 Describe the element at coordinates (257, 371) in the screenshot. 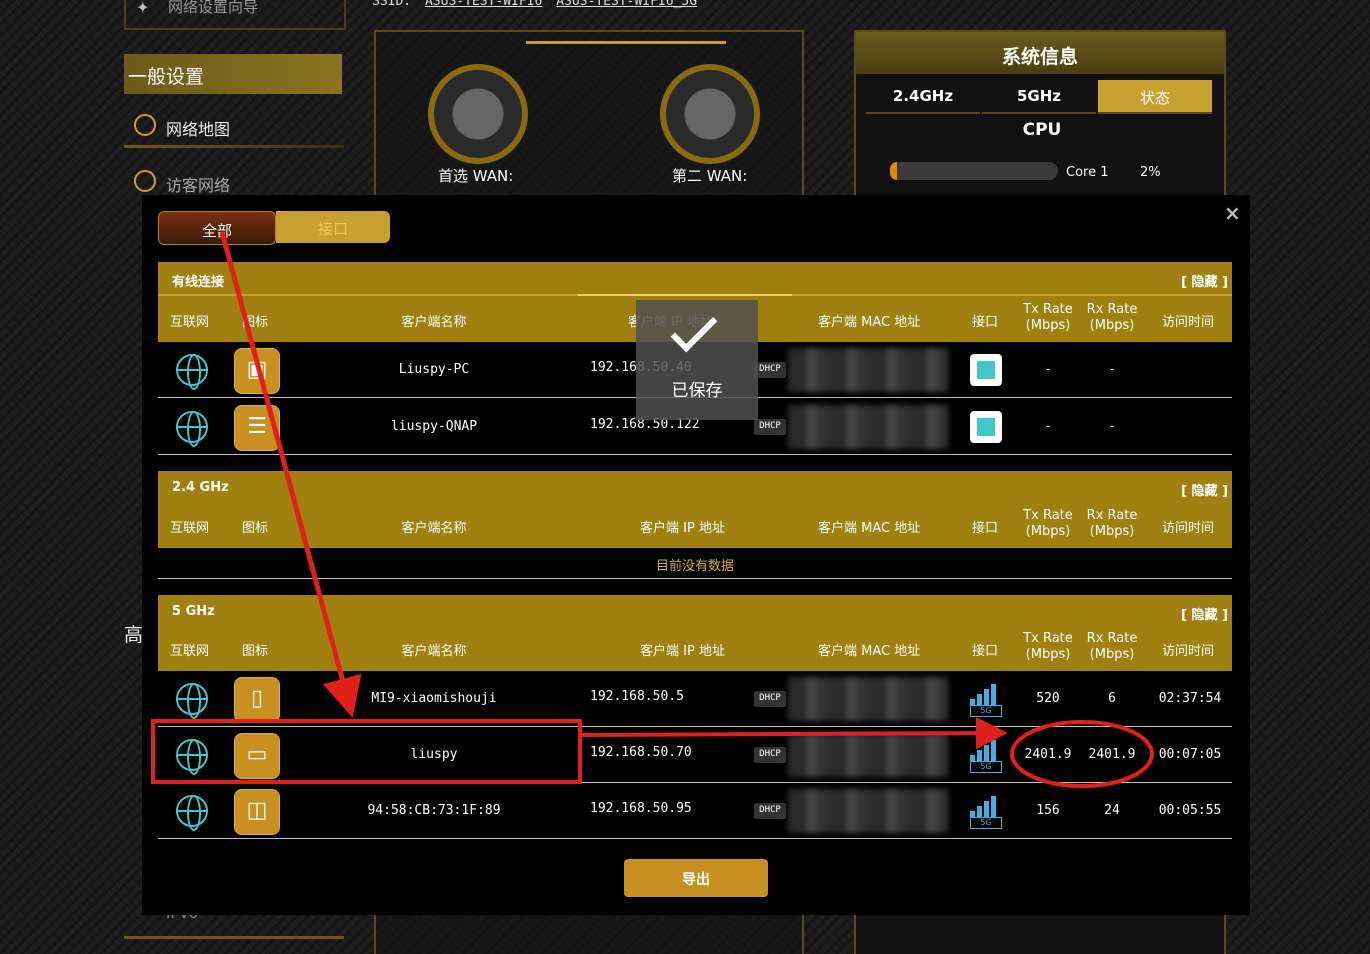

I see `pc-icon: ▣` at that location.